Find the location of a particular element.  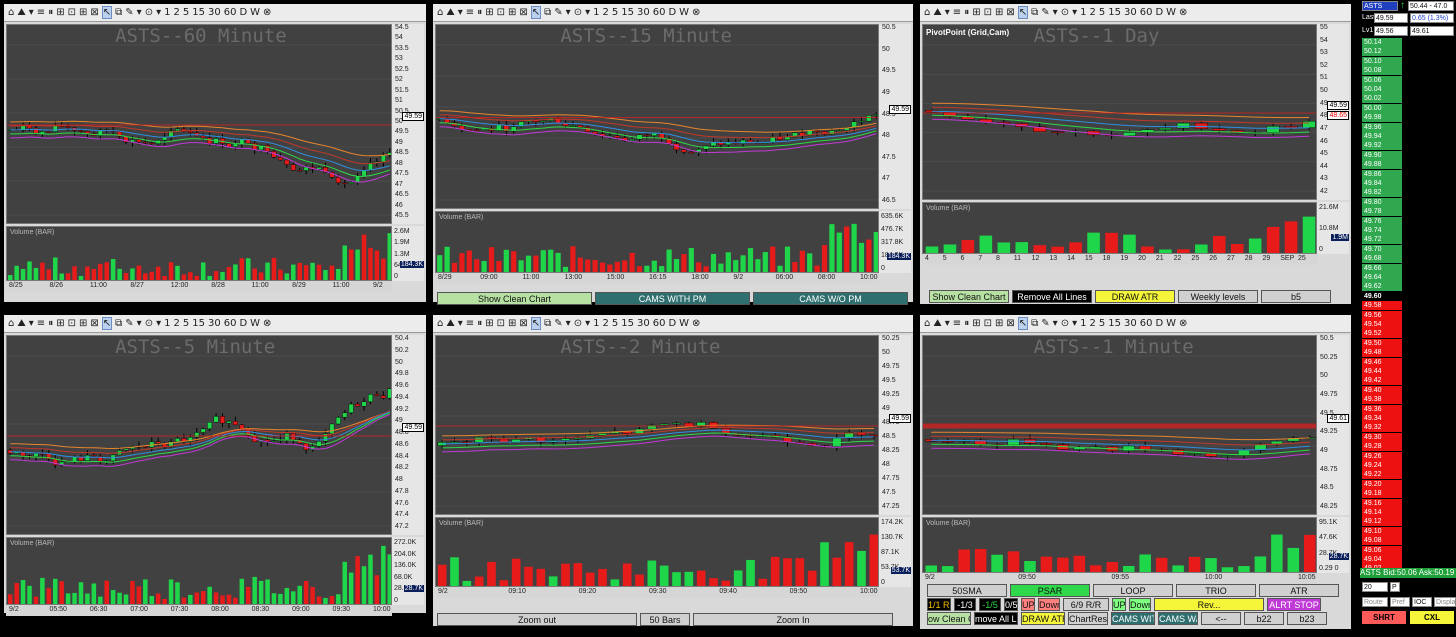

time-axis: 9/2 09:10 09:20 09:30 09:40 09:50 10:00 is located at coordinates (657, 592).